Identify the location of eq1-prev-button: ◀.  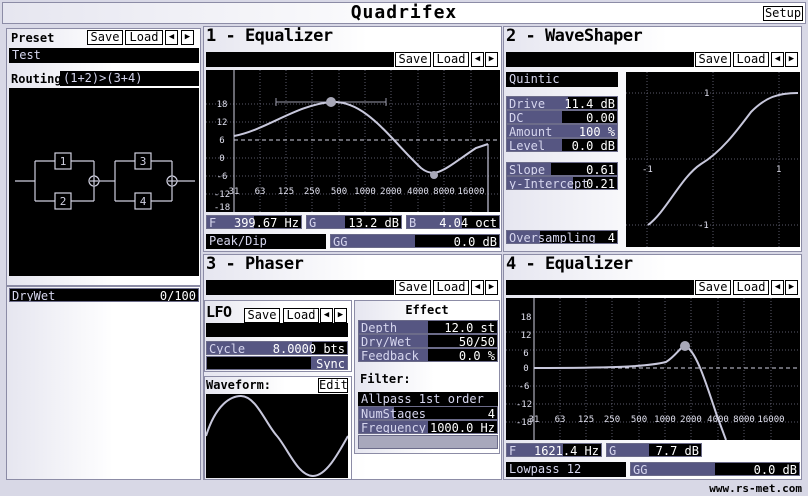
(477, 59).